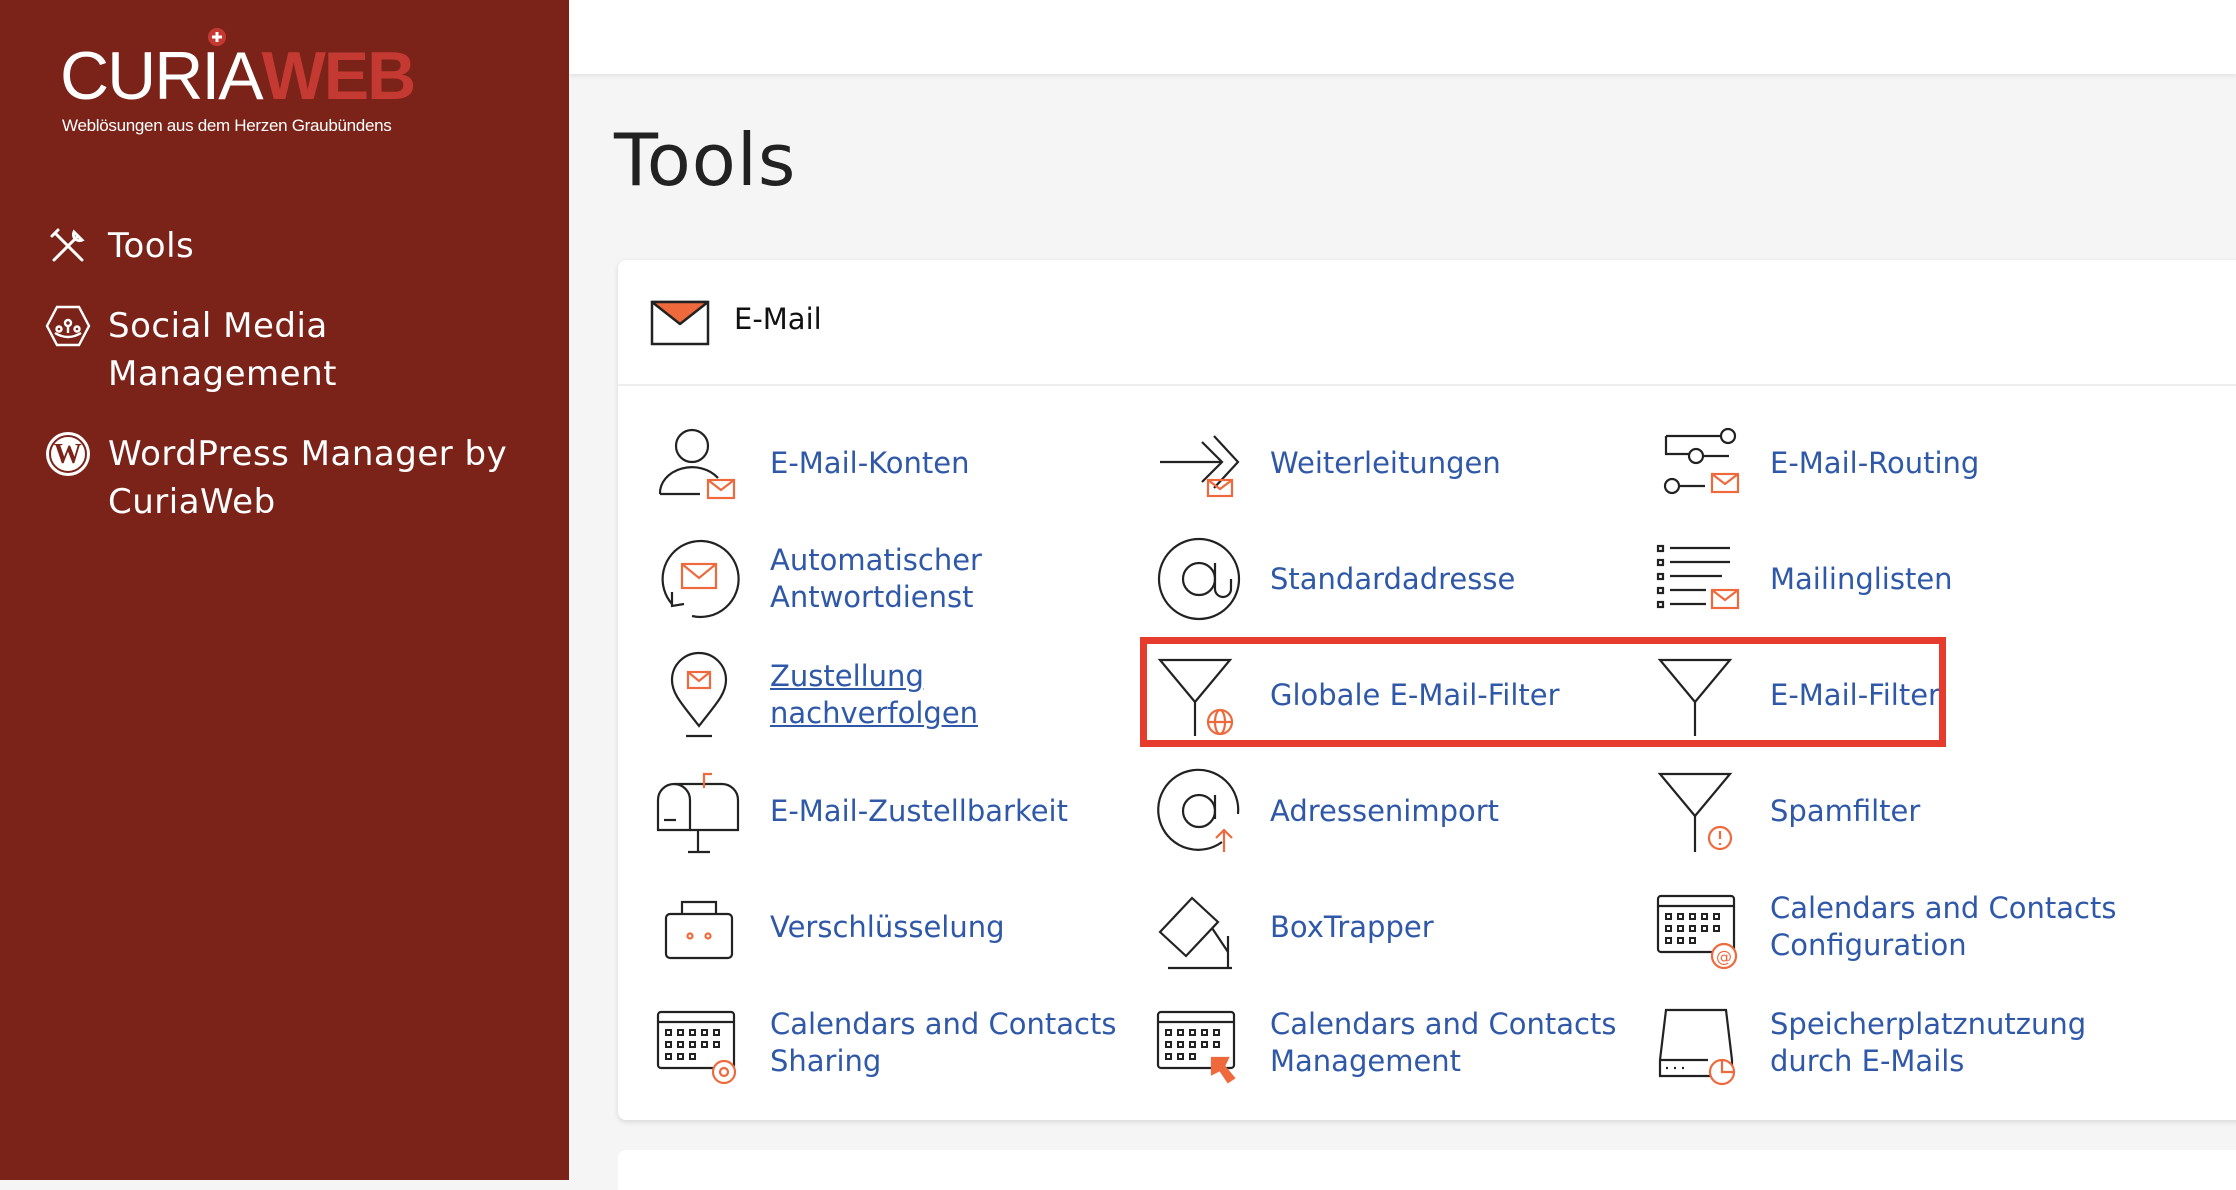 The width and height of the screenshot is (2236, 1190). Describe the element at coordinates (1198, 810) in the screenshot. I see `address-import-icon` at that location.